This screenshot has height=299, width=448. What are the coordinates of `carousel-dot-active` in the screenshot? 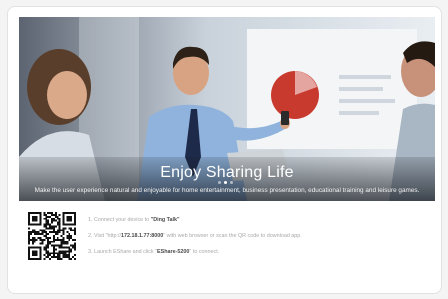 It's located at (225, 182).